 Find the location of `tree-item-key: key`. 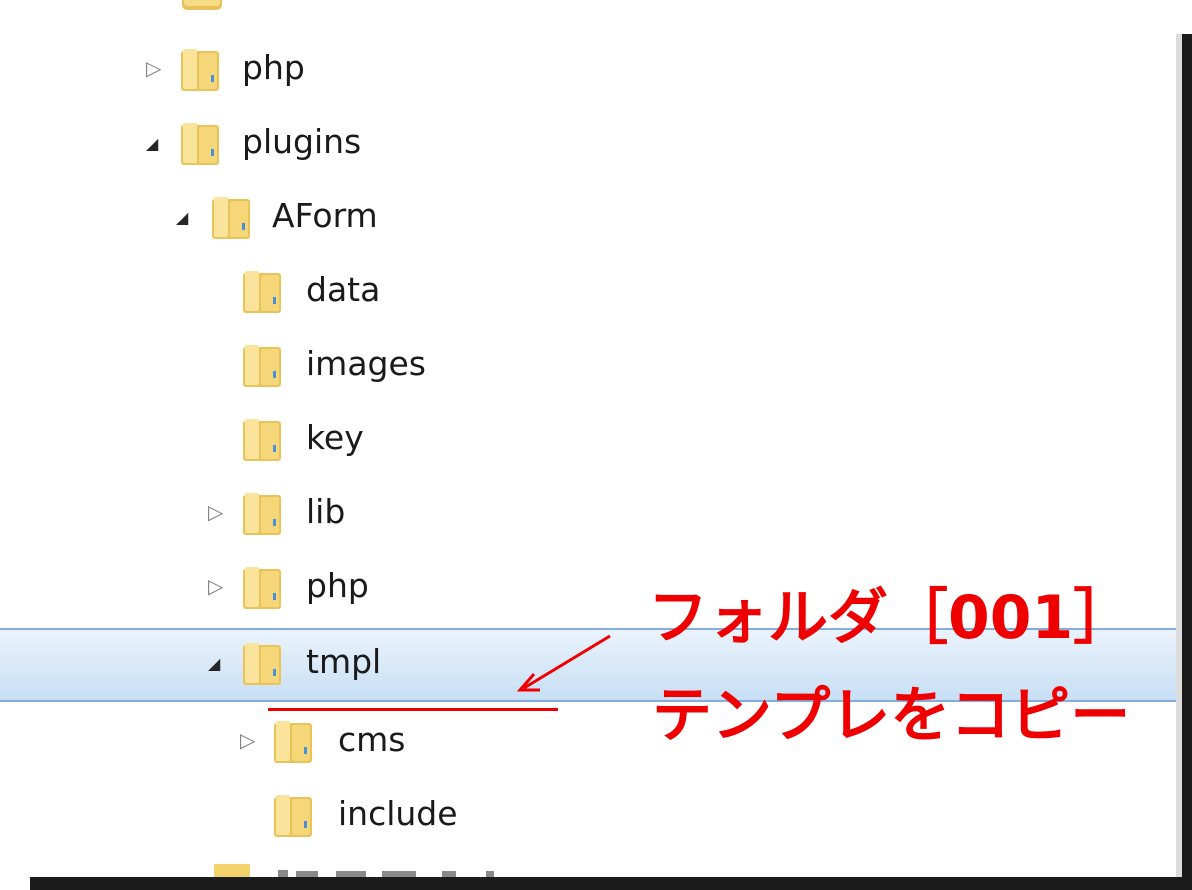

tree-item-key: key is located at coordinates (588, 439).